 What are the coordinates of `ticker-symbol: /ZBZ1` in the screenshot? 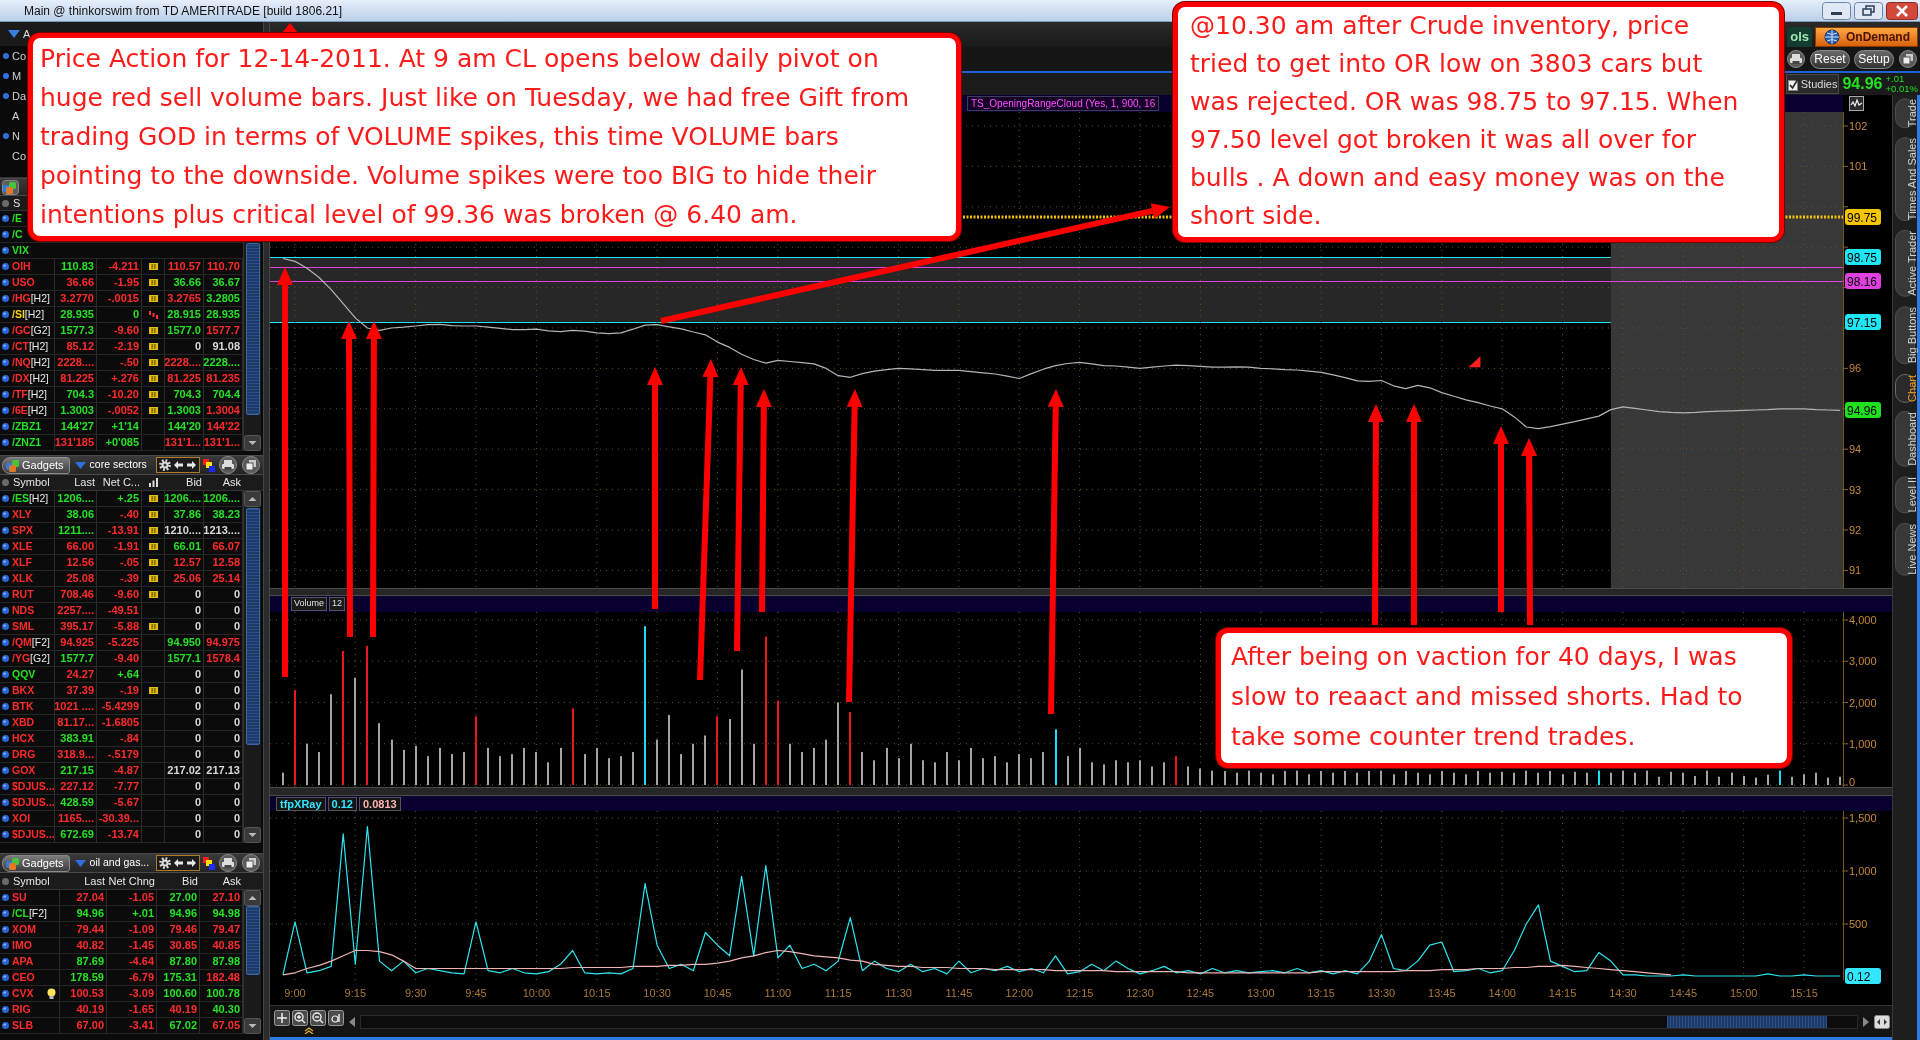 It's located at (27, 426).